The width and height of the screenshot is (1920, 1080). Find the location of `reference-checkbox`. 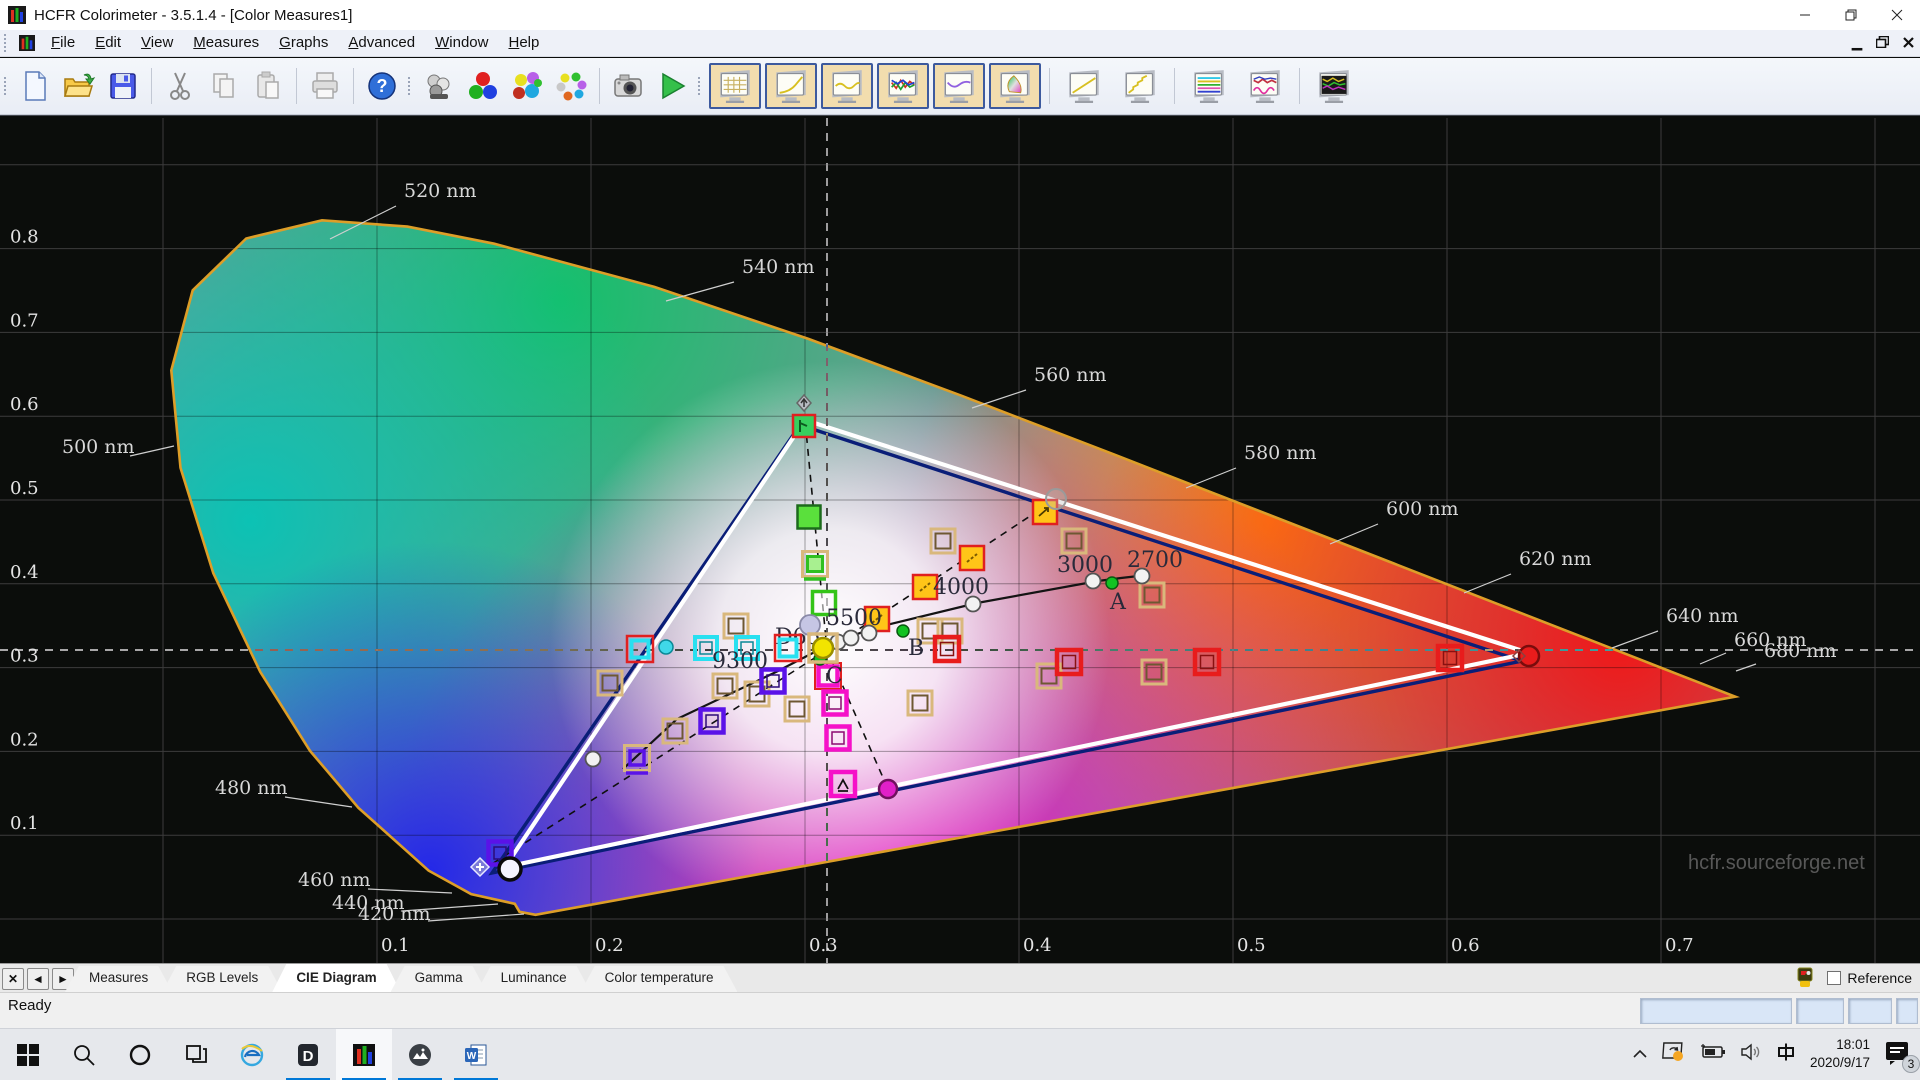

reference-checkbox is located at coordinates (1834, 978).